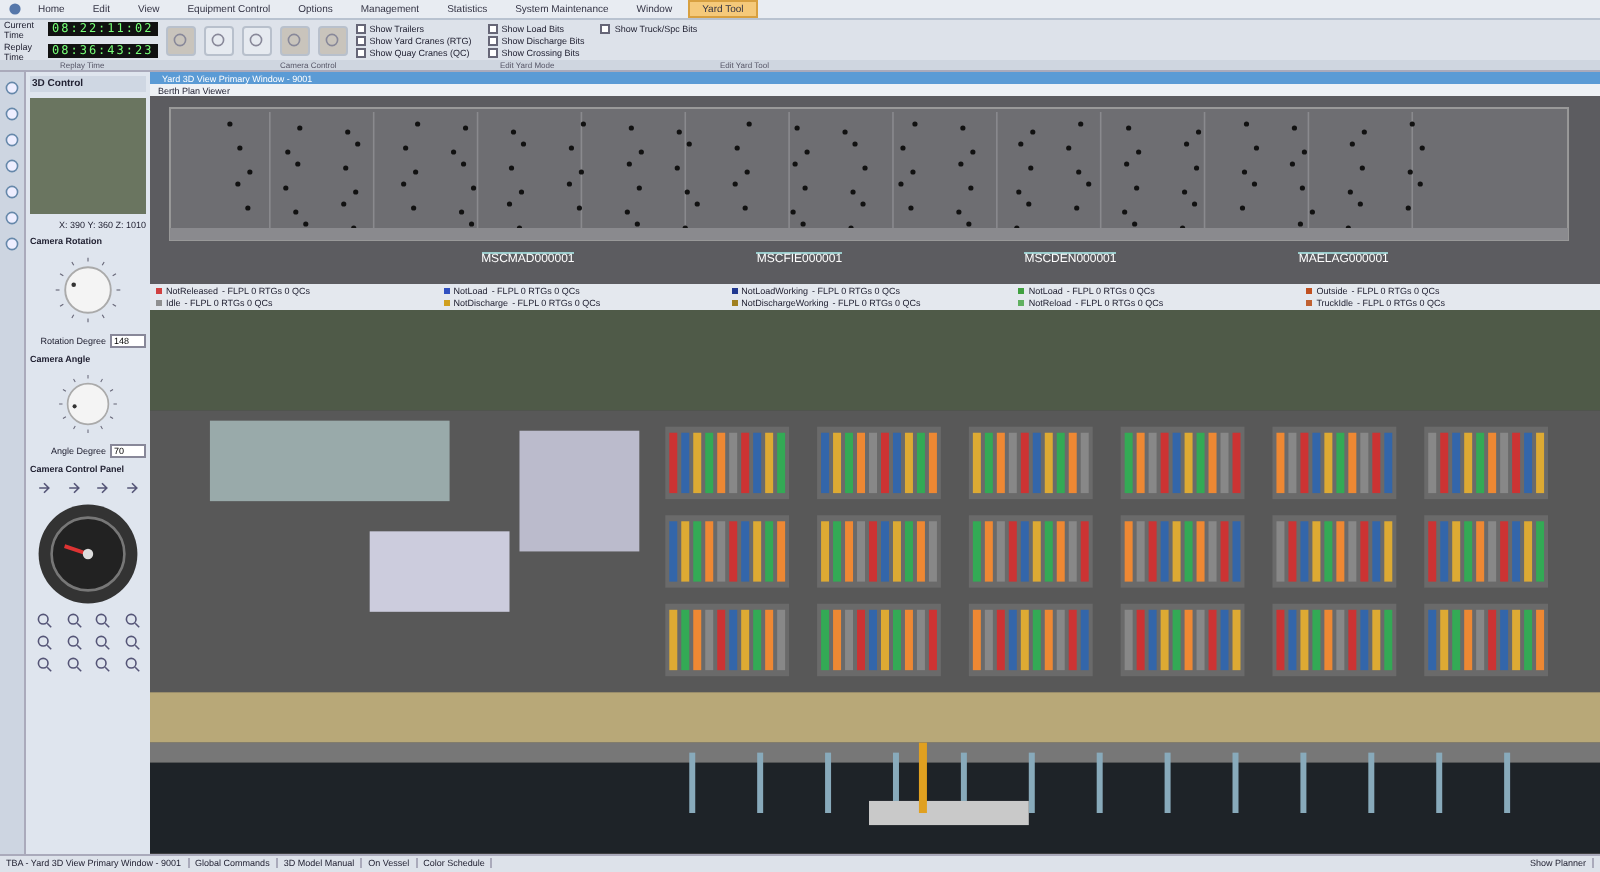  Describe the element at coordinates (15, 9) in the screenshot. I see `app-logo-icon` at that location.